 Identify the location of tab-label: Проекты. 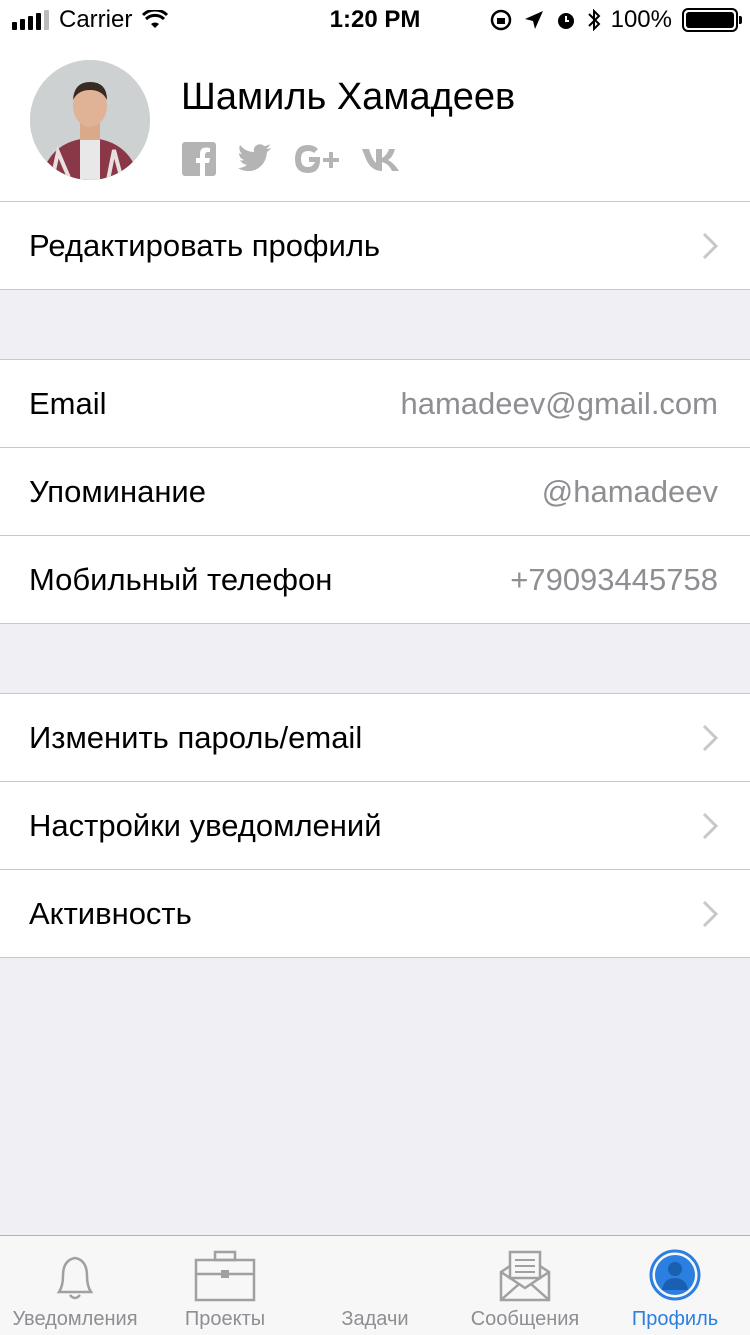
(225, 1319).